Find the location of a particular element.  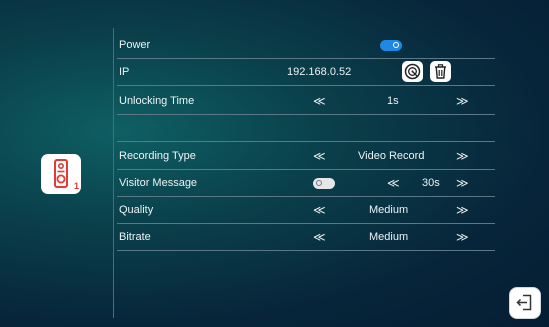

scan-button is located at coordinates (412, 71).